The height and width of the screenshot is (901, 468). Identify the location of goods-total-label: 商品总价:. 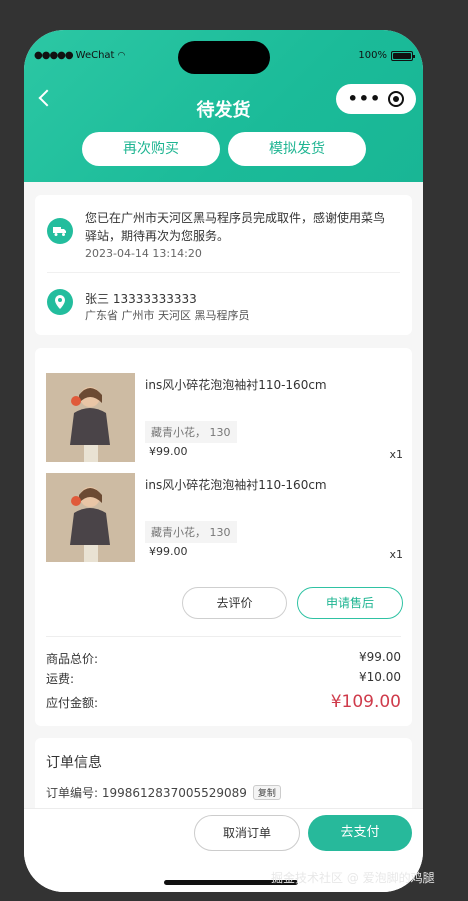
(72, 659).